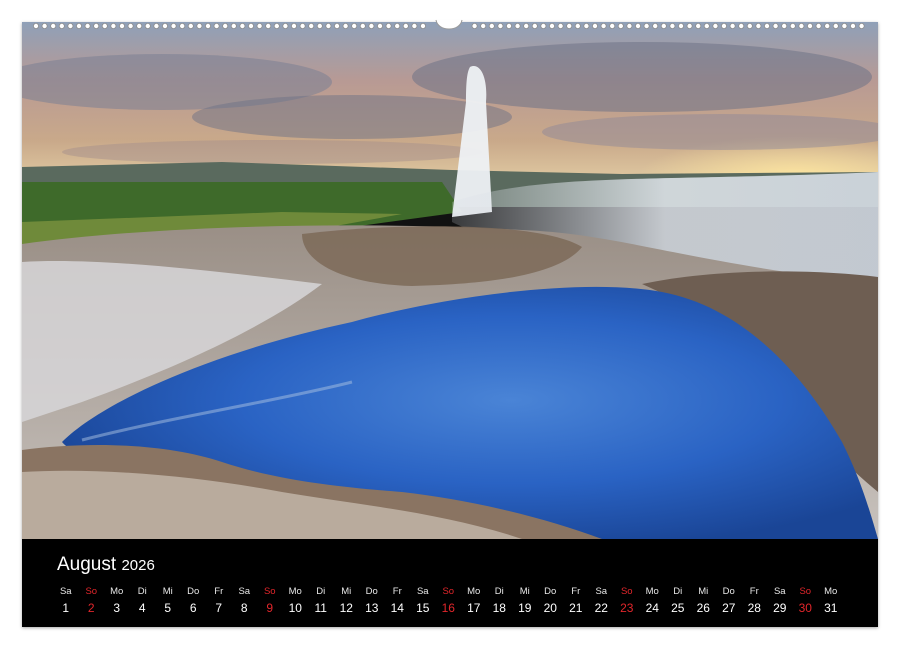 The height and width of the screenshot is (648, 899). What do you see at coordinates (754, 608) in the screenshot?
I see `day-number: 28` at bounding box center [754, 608].